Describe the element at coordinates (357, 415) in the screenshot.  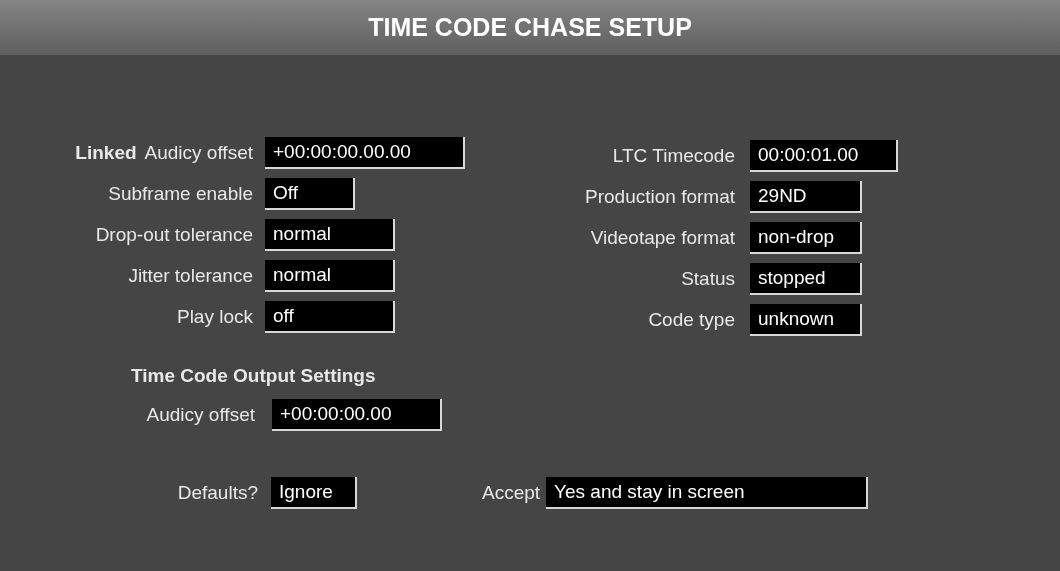
I see `value-field: +00:00:00.00` at that location.